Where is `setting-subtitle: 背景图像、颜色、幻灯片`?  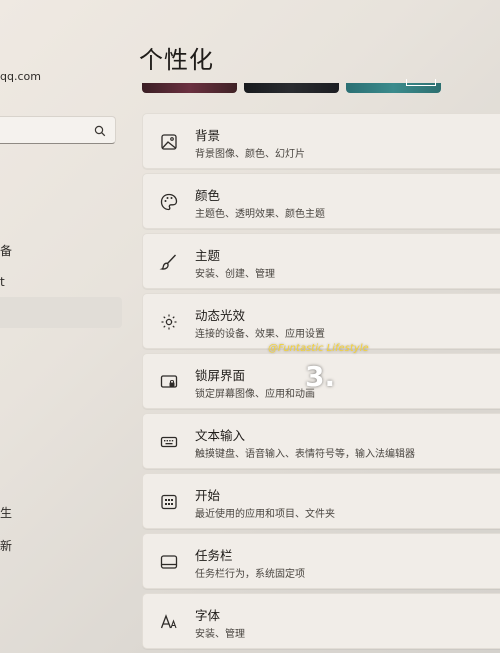 setting-subtitle: 背景图像、颜色、幻灯片 is located at coordinates (250, 154).